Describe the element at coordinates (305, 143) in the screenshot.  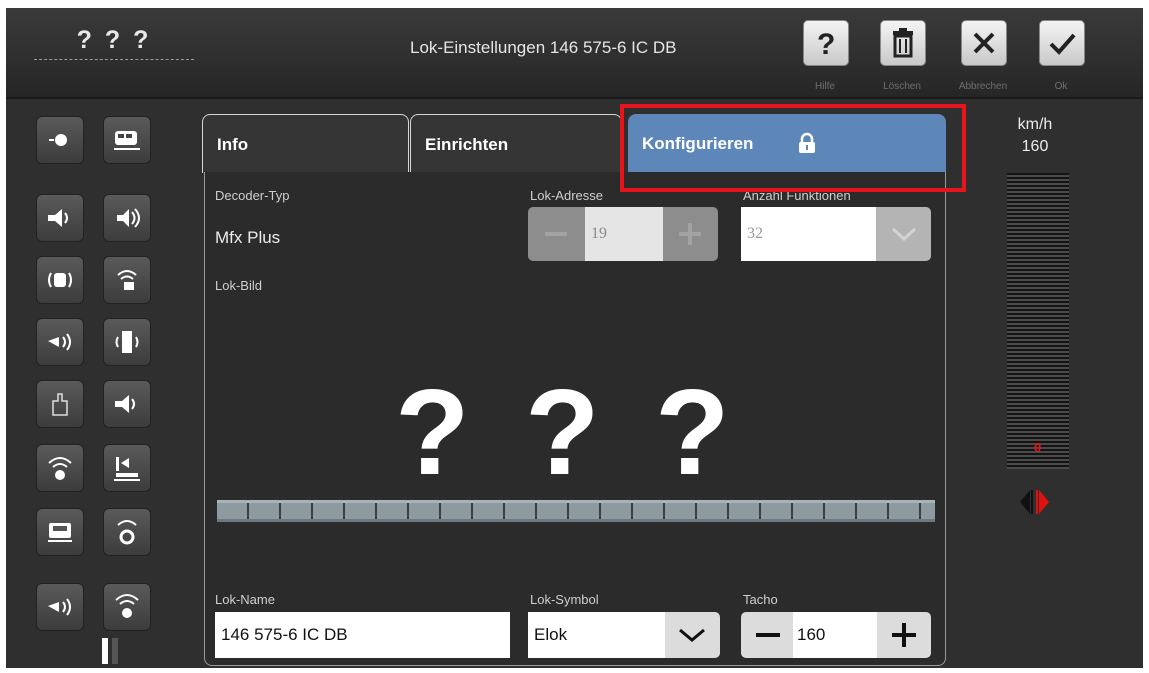
I see `tab-info: Info` at that location.